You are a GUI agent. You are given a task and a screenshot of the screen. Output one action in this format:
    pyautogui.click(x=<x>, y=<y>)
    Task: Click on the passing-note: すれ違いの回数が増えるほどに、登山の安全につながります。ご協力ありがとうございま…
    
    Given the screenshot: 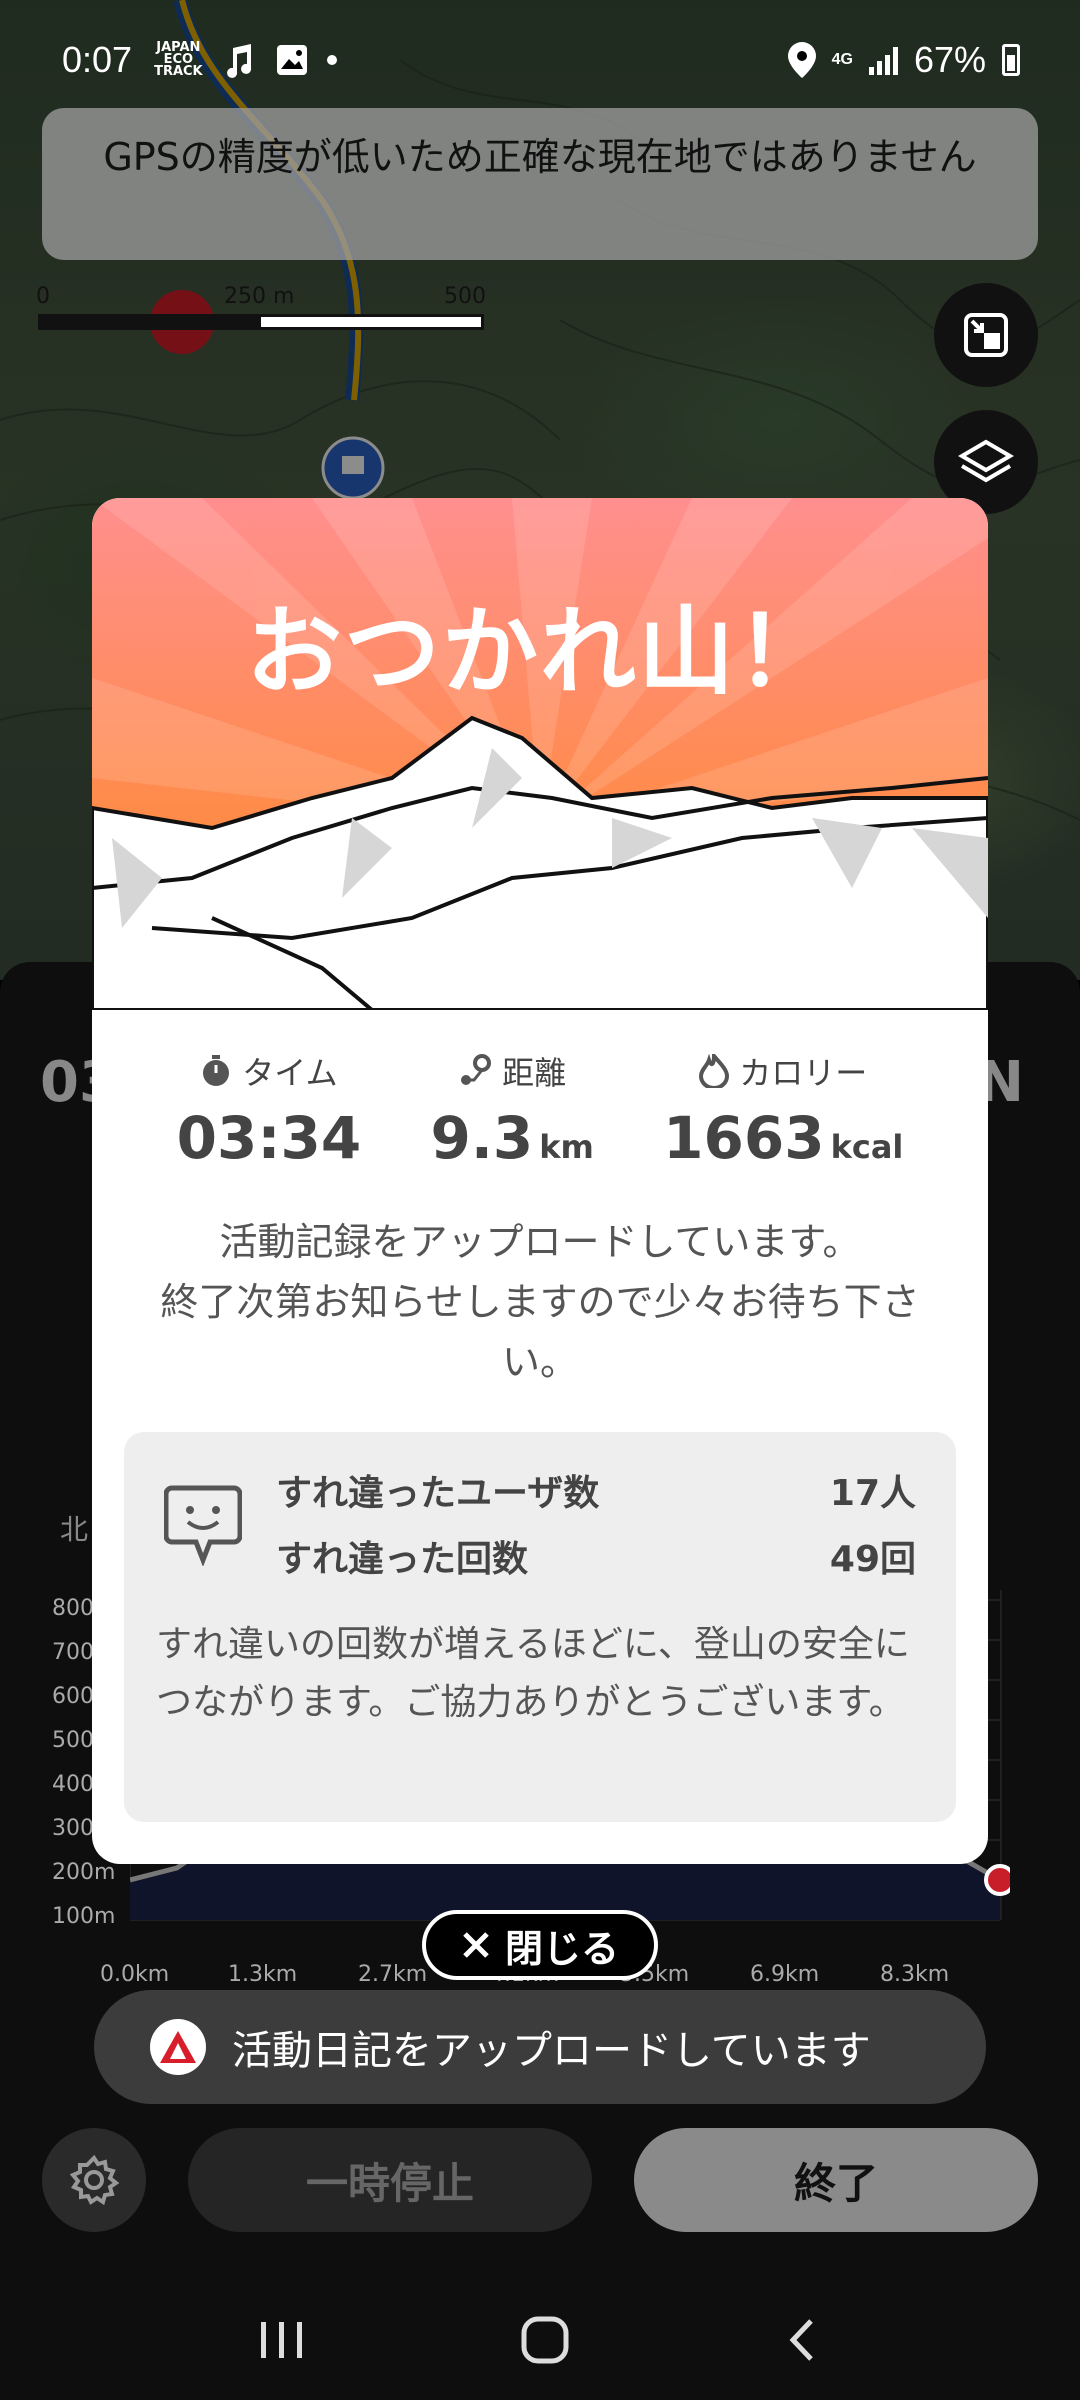 What is the action you would take?
    pyautogui.click(x=533, y=1673)
    